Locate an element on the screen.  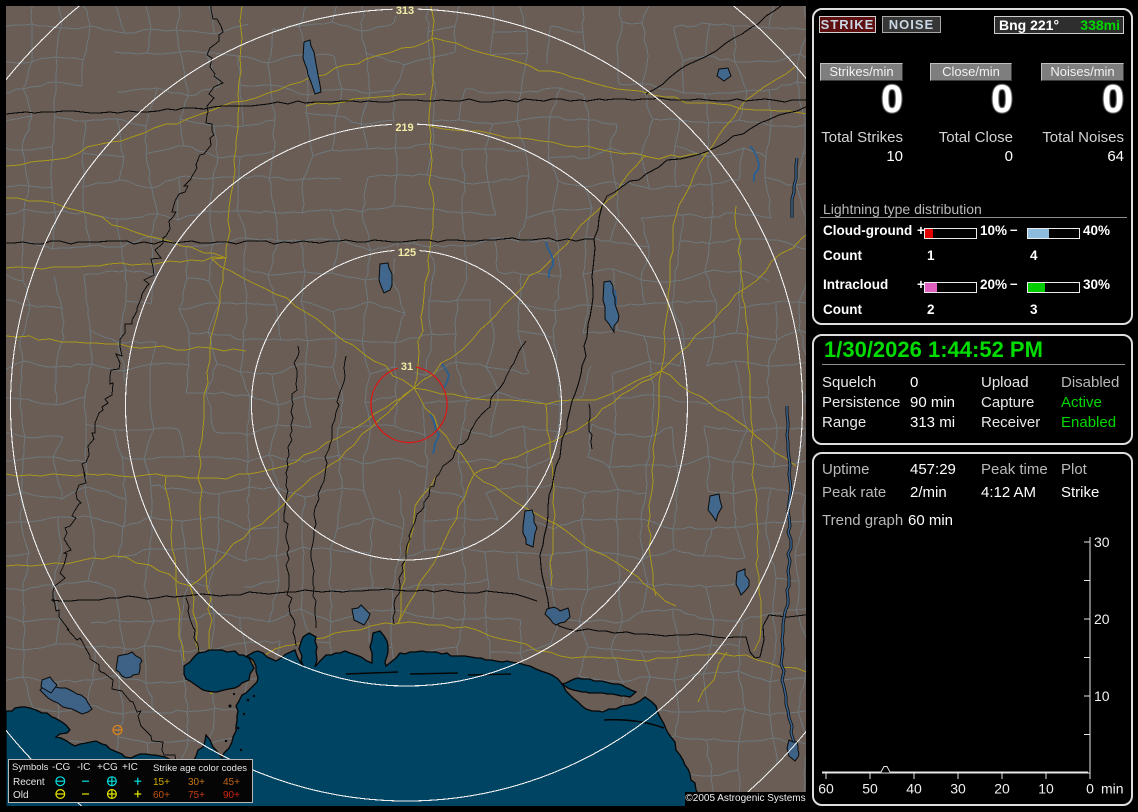
svg-text: 40 is located at coordinates (914, 789).